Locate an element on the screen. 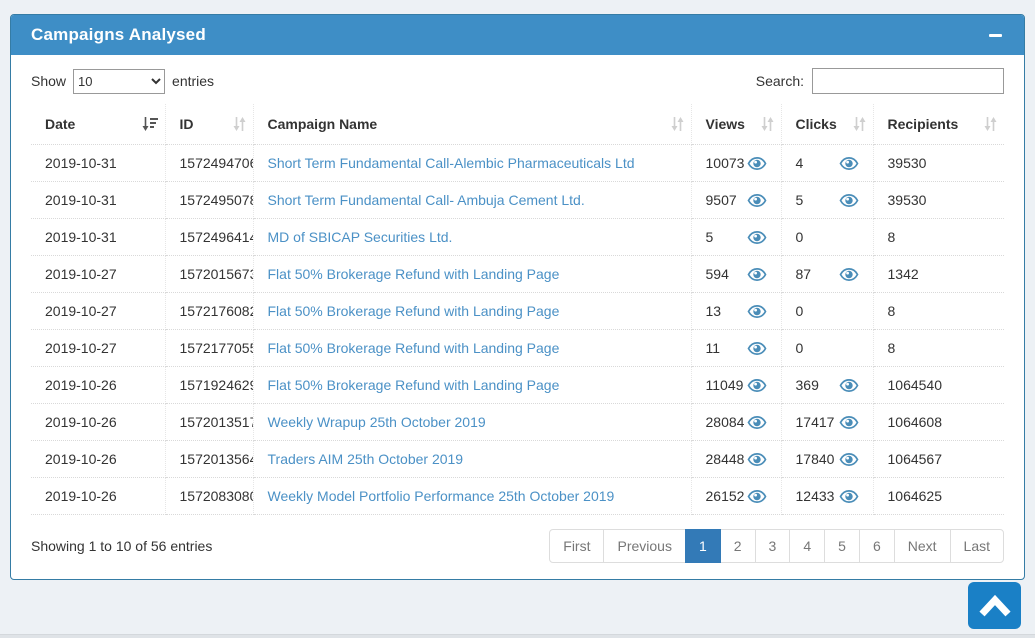 The image size is (1035, 638). views-cell: 9507 is located at coordinates (736, 200).